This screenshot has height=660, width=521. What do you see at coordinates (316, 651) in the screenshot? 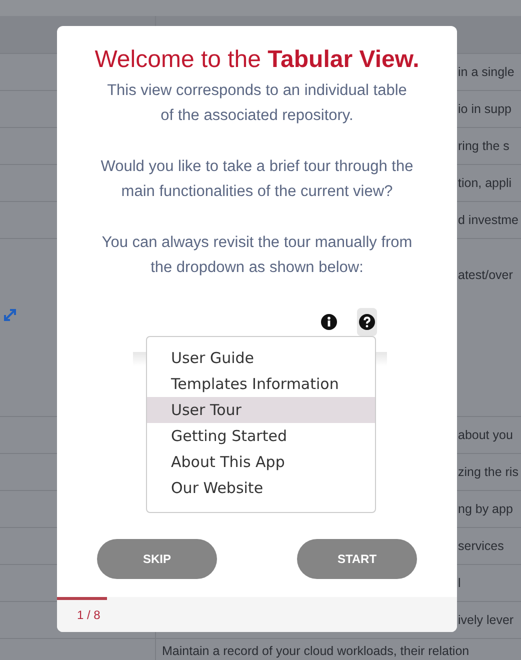
I see `table-cell: Maintain a record of your cloud workloads, their relation` at bounding box center [316, 651].